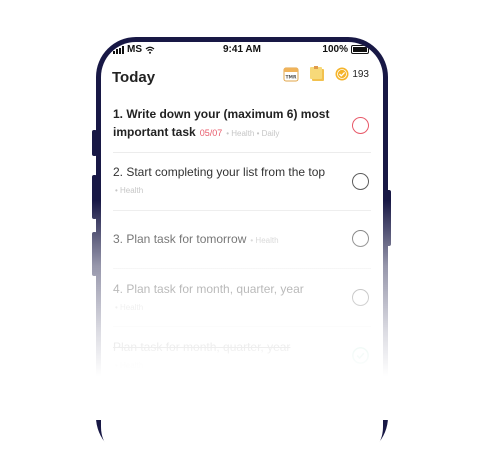  What do you see at coordinates (360, 355) in the screenshot?
I see `completed-check-icon` at bounding box center [360, 355].